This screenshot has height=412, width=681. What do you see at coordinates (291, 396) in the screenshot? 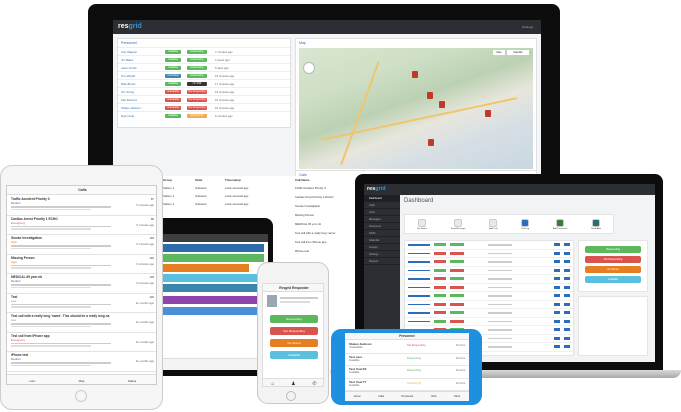
I see `iphone-white-home-button` at bounding box center [291, 396].